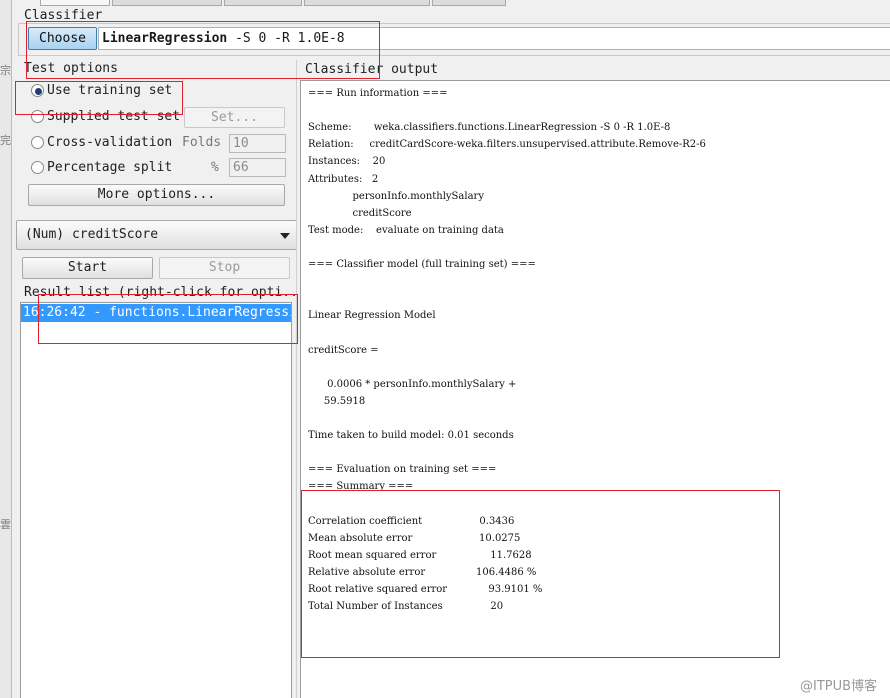 The height and width of the screenshot is (698, 890). I want to click on folds-label: Folds, so click(202, 142).